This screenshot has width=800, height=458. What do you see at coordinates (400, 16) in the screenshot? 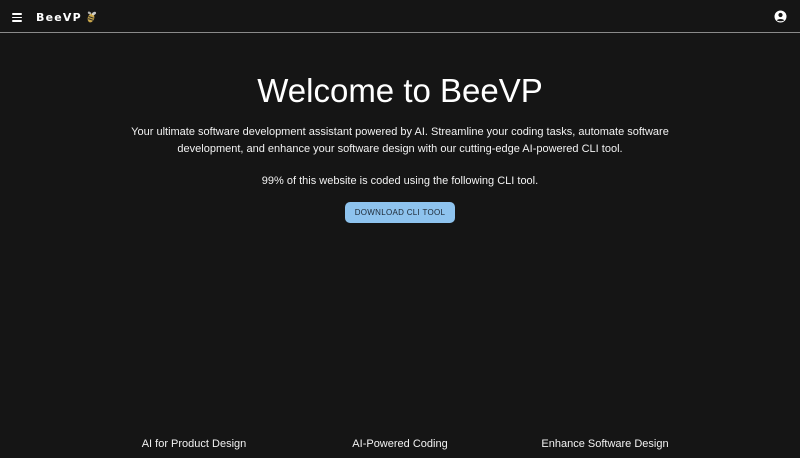
I see `top-app-bar: BeeVP` at bounding box center [400, 16].